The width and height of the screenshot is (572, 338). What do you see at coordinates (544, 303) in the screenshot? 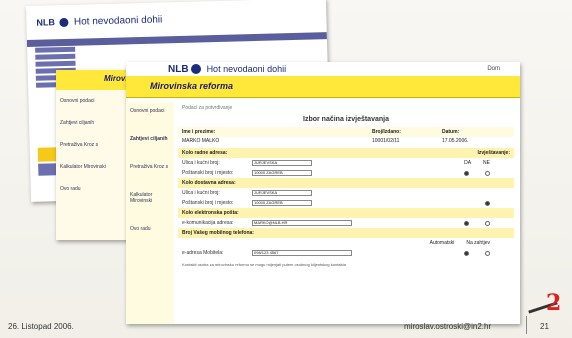
I see `in2-logo: 2` at bounding box center [544, 303].